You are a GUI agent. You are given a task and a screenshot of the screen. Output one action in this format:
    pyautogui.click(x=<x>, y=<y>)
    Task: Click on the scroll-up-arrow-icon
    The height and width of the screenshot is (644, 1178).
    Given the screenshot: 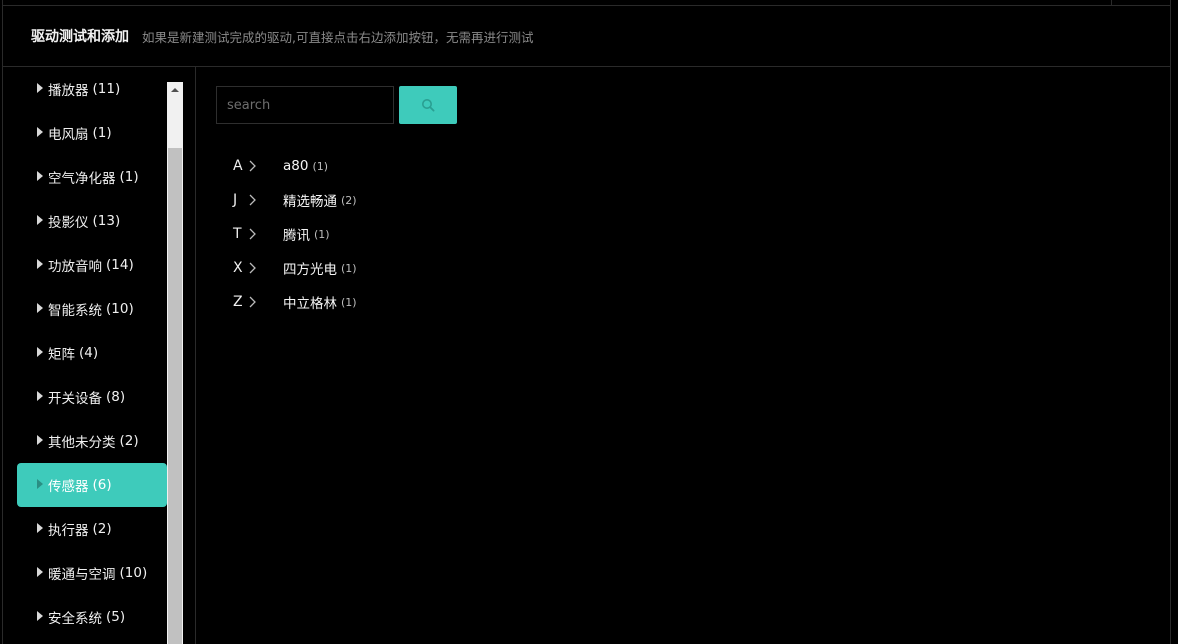 What is the action you would take?
    pyautogui.click(x=175, y=90)
    